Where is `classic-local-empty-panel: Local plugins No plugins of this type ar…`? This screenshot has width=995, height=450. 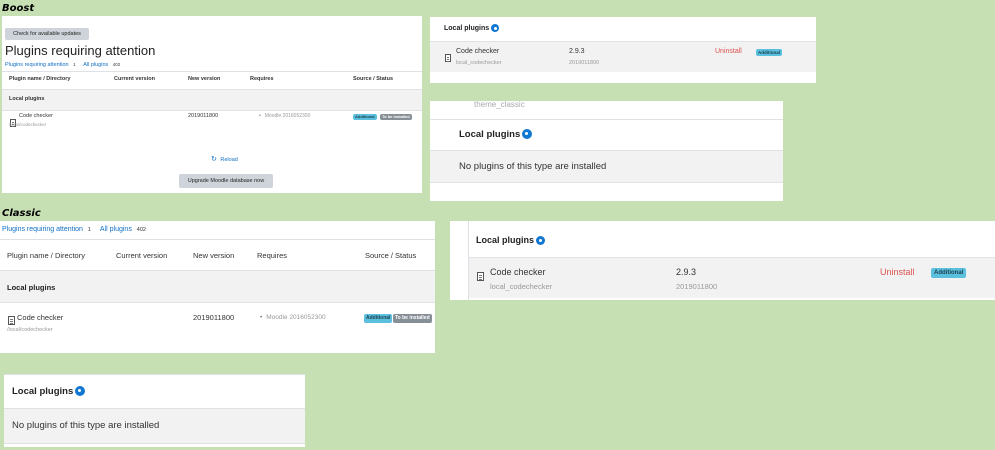
classic-local-empty-panel: Local plugins No plugins of this type ar… is located at coordinates (154, 410).